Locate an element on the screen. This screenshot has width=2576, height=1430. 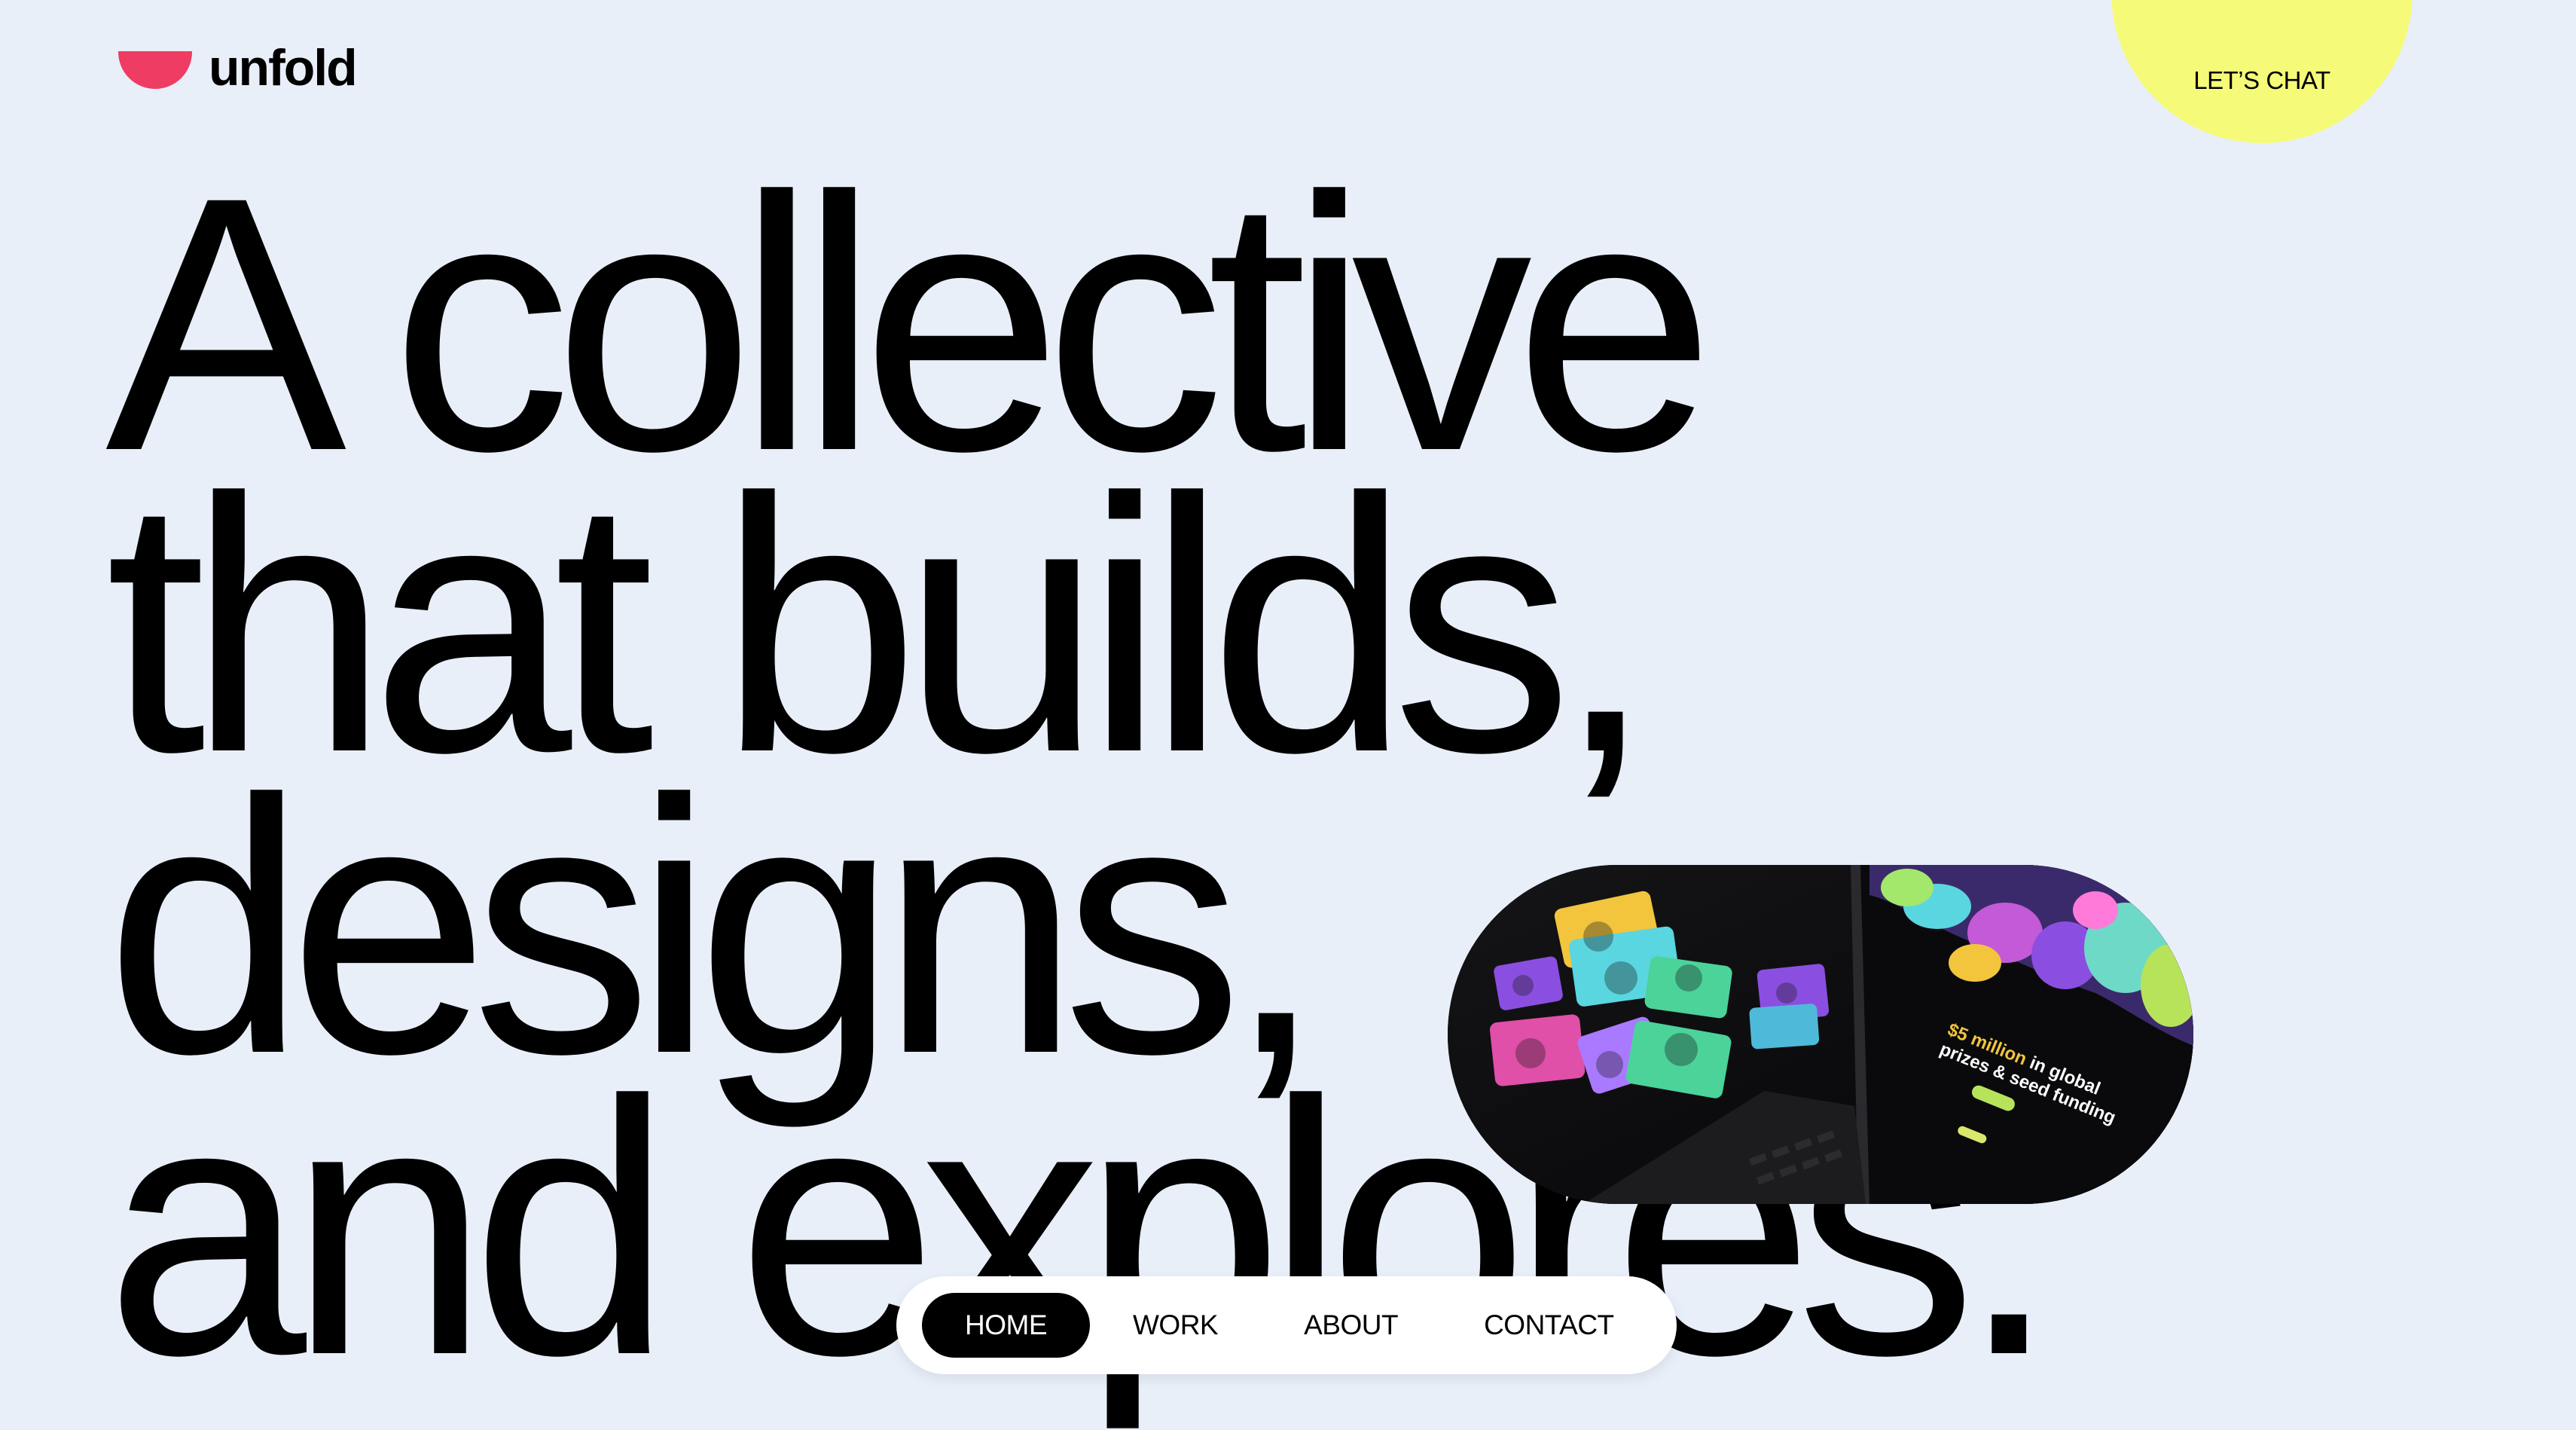
lets-chat-label: LET’S CHAT is located at coordinates (2262, 80).